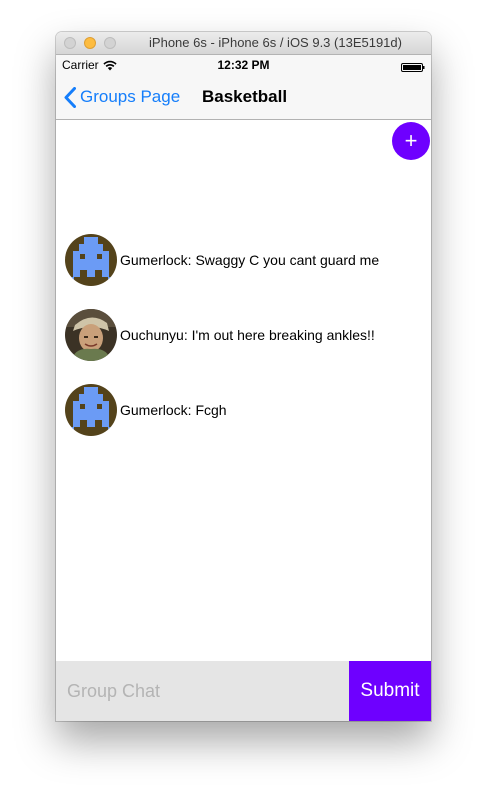 The height and width of the screenshot is (801, 487). I want to click on submit-button: Submit, so click(390, 691).